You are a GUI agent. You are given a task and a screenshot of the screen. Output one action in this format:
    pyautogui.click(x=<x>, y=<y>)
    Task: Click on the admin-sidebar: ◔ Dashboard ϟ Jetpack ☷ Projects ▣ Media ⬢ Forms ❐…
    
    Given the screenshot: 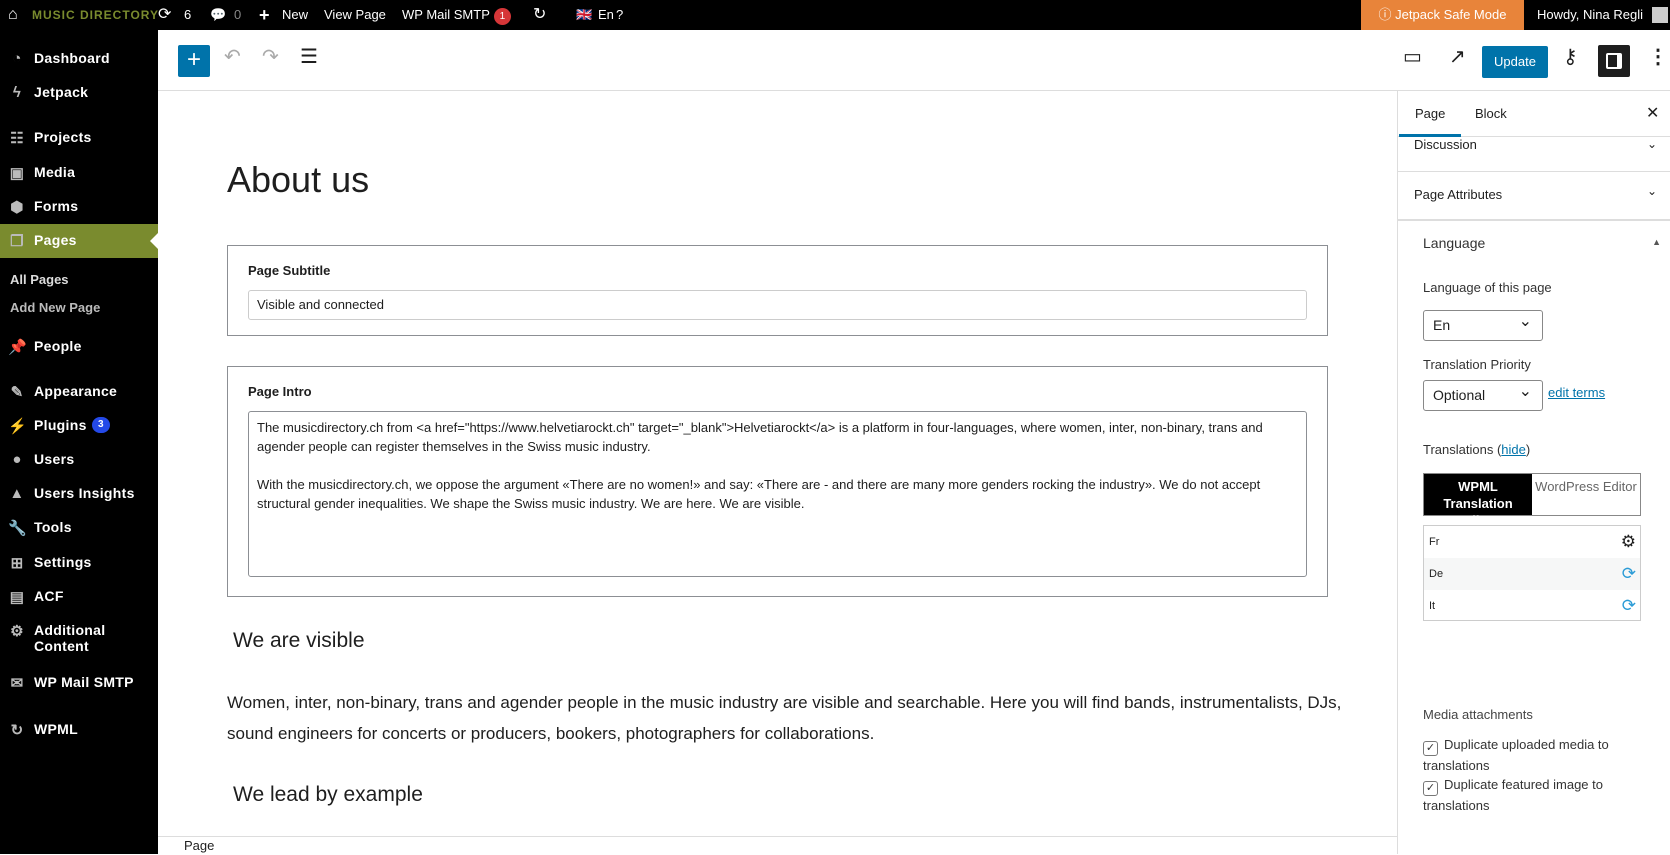 What is the action you would take?
    pyautogui.click(x=79, y=442)
    